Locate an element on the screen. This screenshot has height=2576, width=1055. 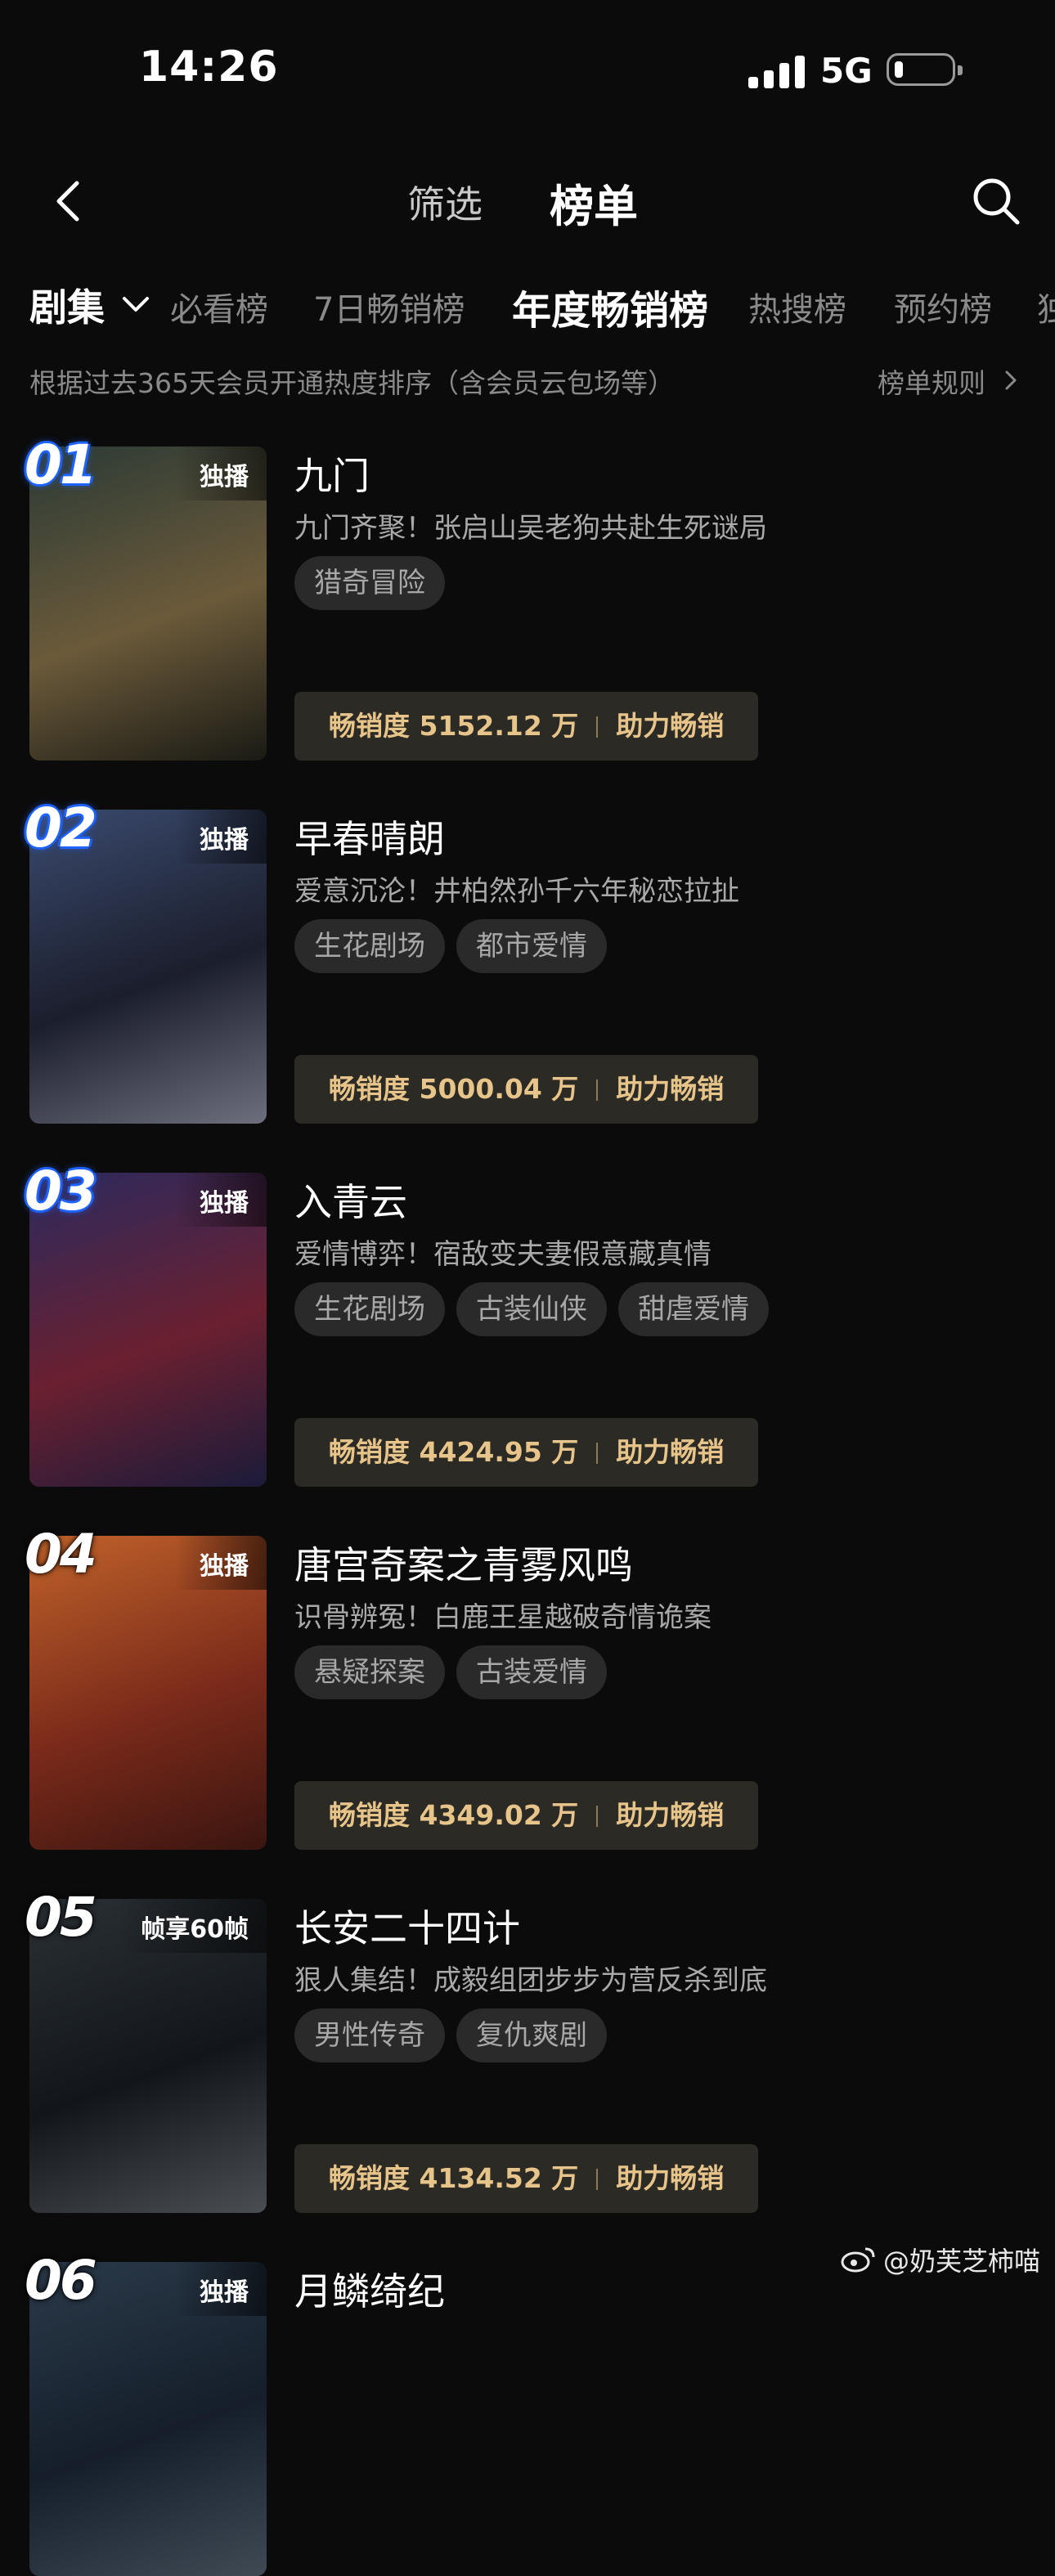
show-subtitle: 爱意沉沦！井柏然孙千六年秘恋拉扯 is located at coordinates (516, 891).